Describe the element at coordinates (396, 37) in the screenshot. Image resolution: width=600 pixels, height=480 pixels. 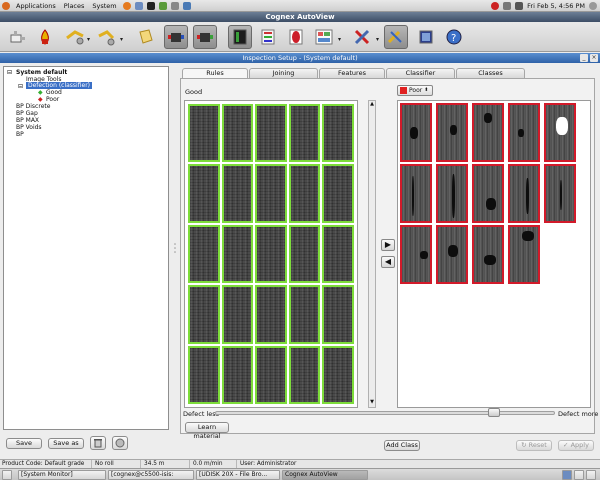
I see `draw-icon` at that location.